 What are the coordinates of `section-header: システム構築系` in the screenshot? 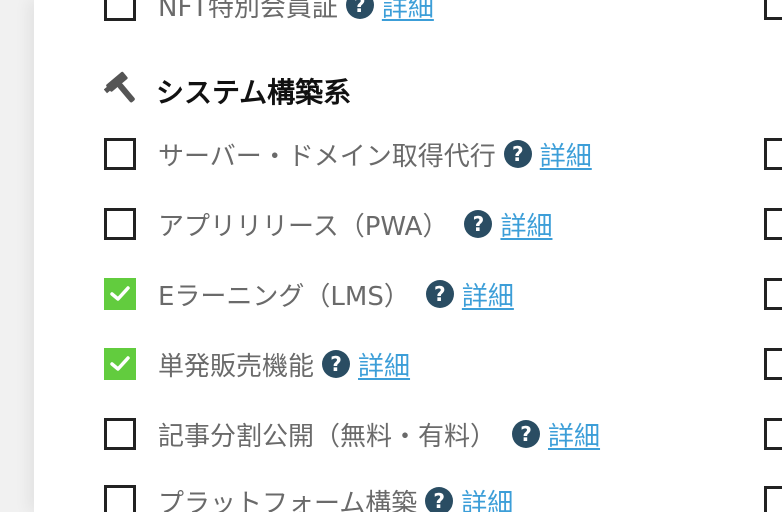 It's located at (227, 91).